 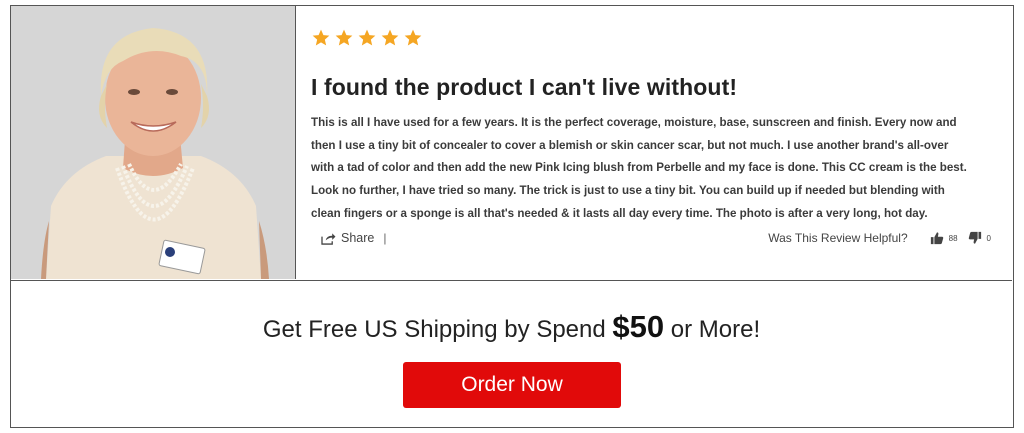 I want to click on helpful-question: Was This Review Helpful?, so click(x=838, y=238).